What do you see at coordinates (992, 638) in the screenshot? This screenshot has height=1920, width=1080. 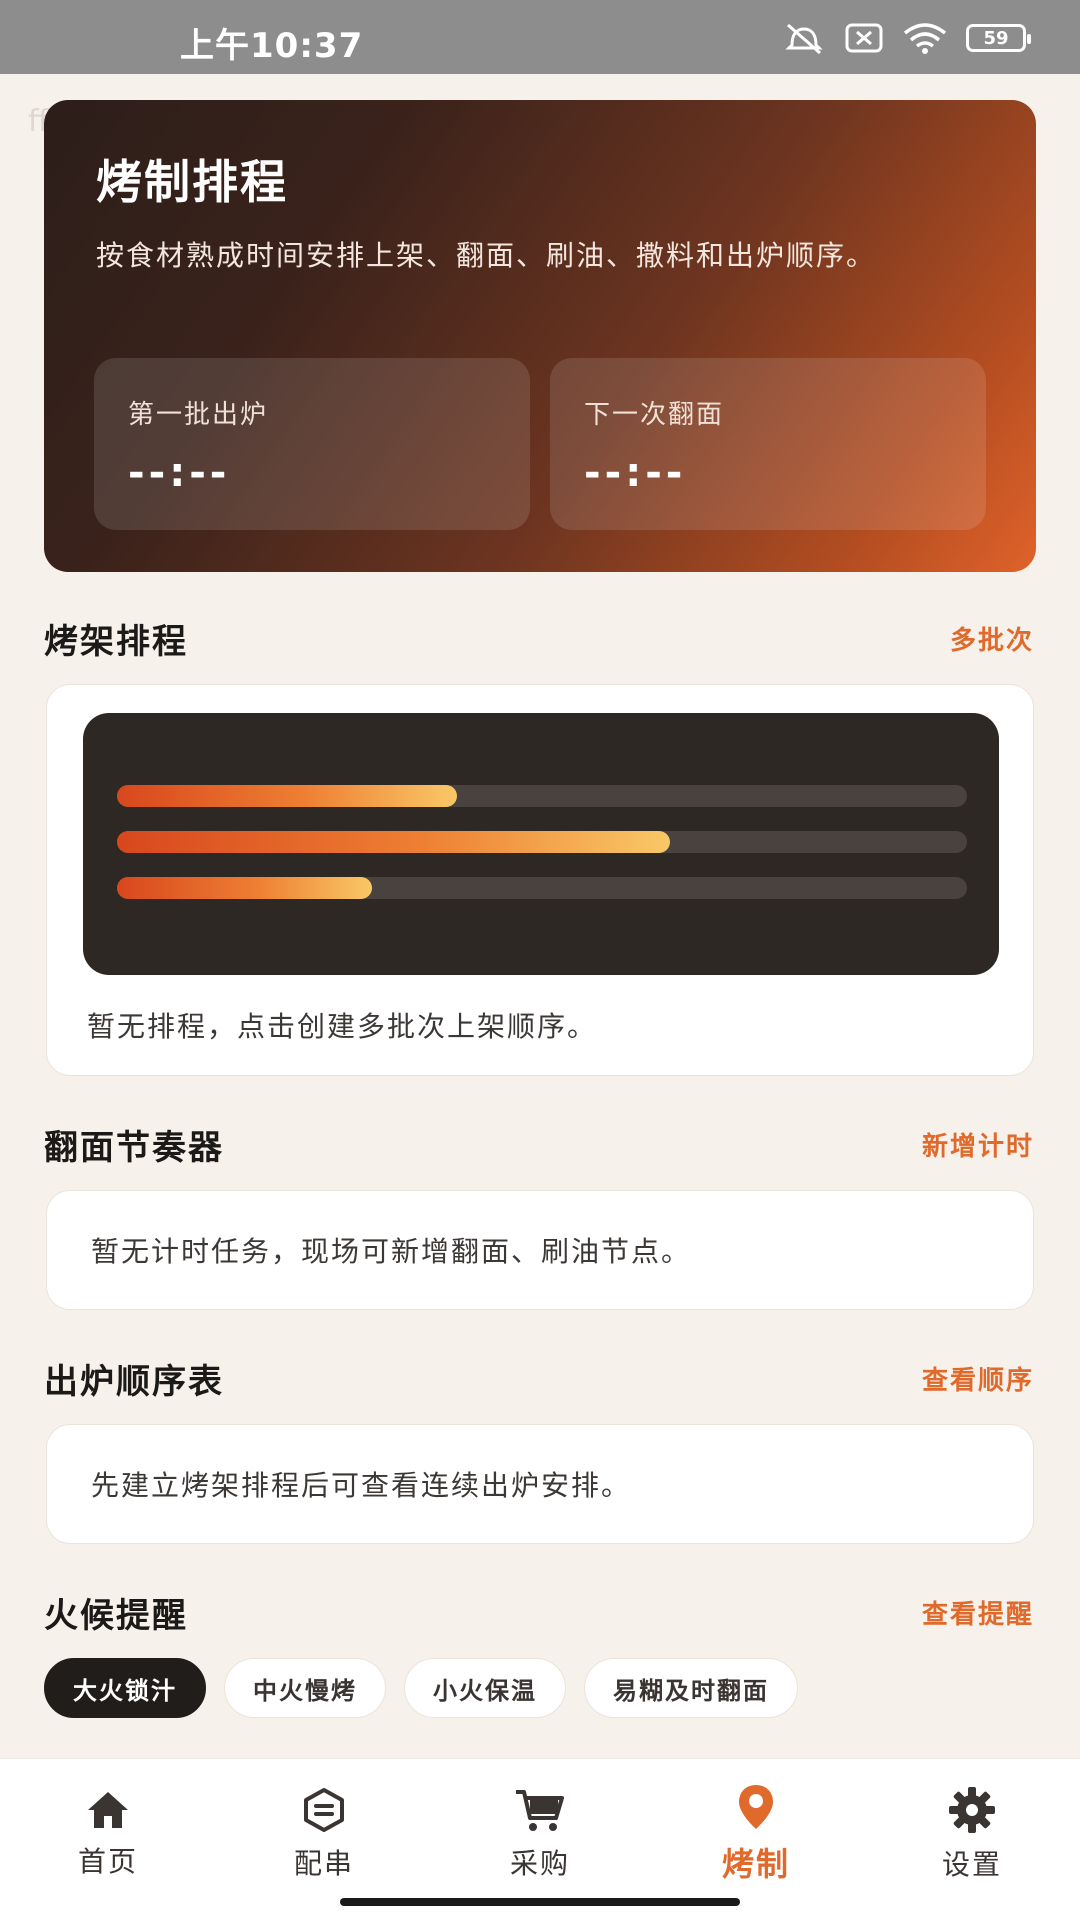 I see `multi-batch-link: 多批次` at bounding box center [992, 638].